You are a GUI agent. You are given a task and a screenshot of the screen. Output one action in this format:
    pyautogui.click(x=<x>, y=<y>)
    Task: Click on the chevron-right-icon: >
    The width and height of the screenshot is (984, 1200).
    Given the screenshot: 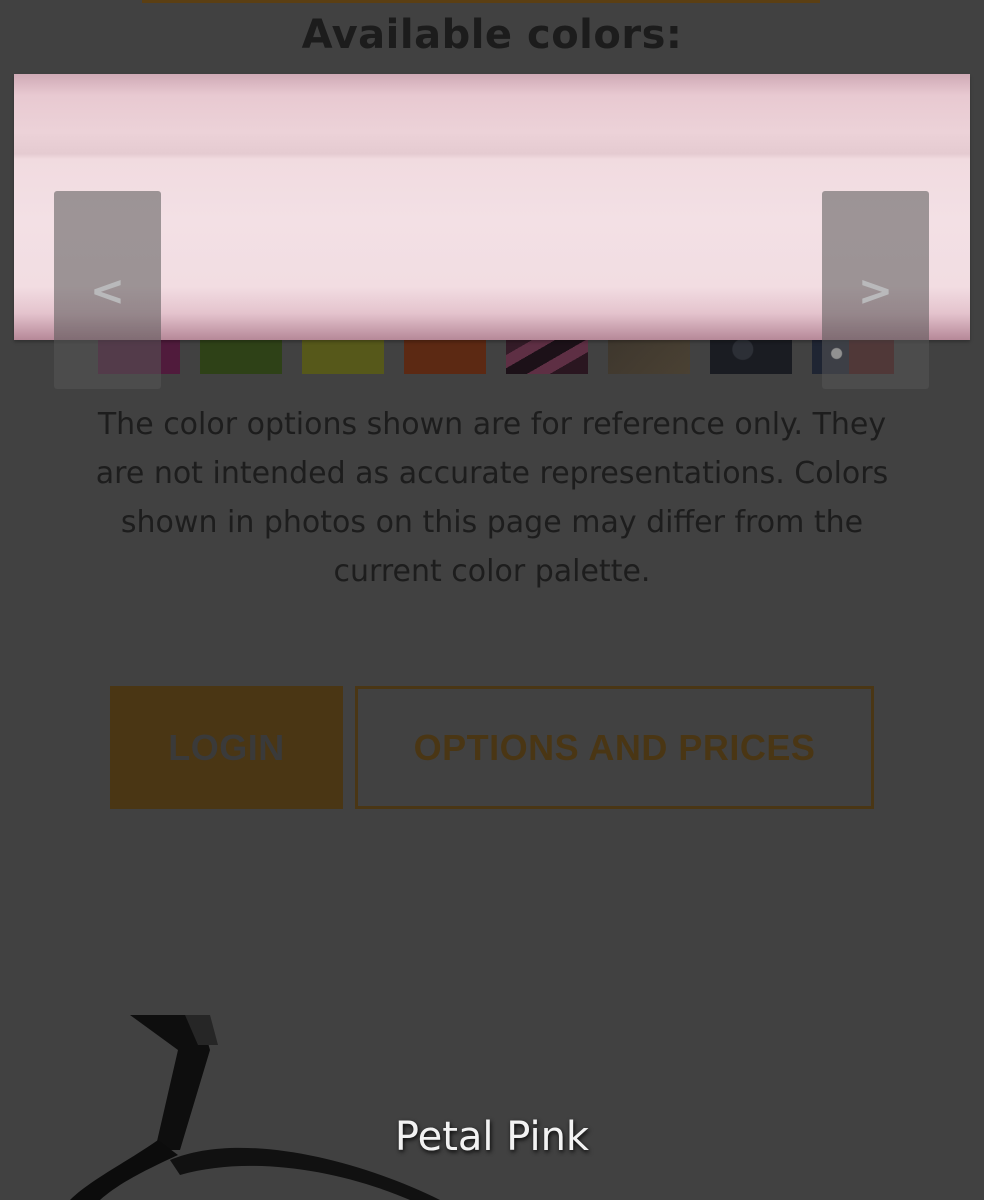 What is the action you would take?
    pyautogui.click(x=875, y=290)
    